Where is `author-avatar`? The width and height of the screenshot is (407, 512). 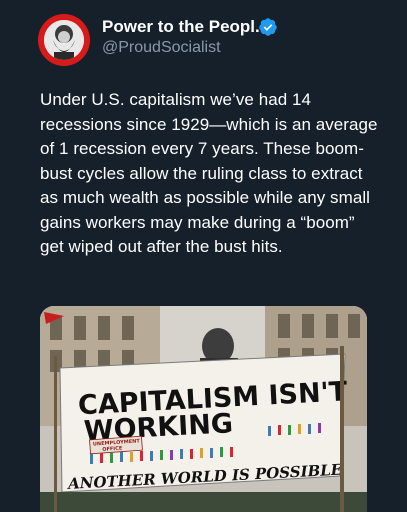
author-avatar is located at coordinates (64, 40).